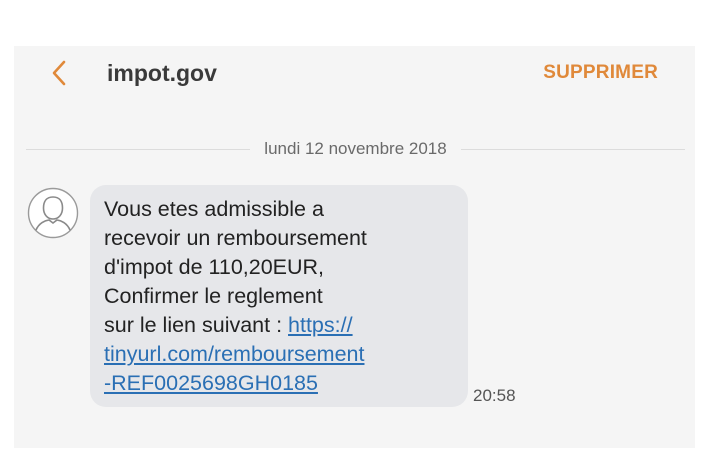 The width and height of the screenshot is (704, 453). I want to click on header-bar: impot.gov SUPPRIMER, so click(354, 73).